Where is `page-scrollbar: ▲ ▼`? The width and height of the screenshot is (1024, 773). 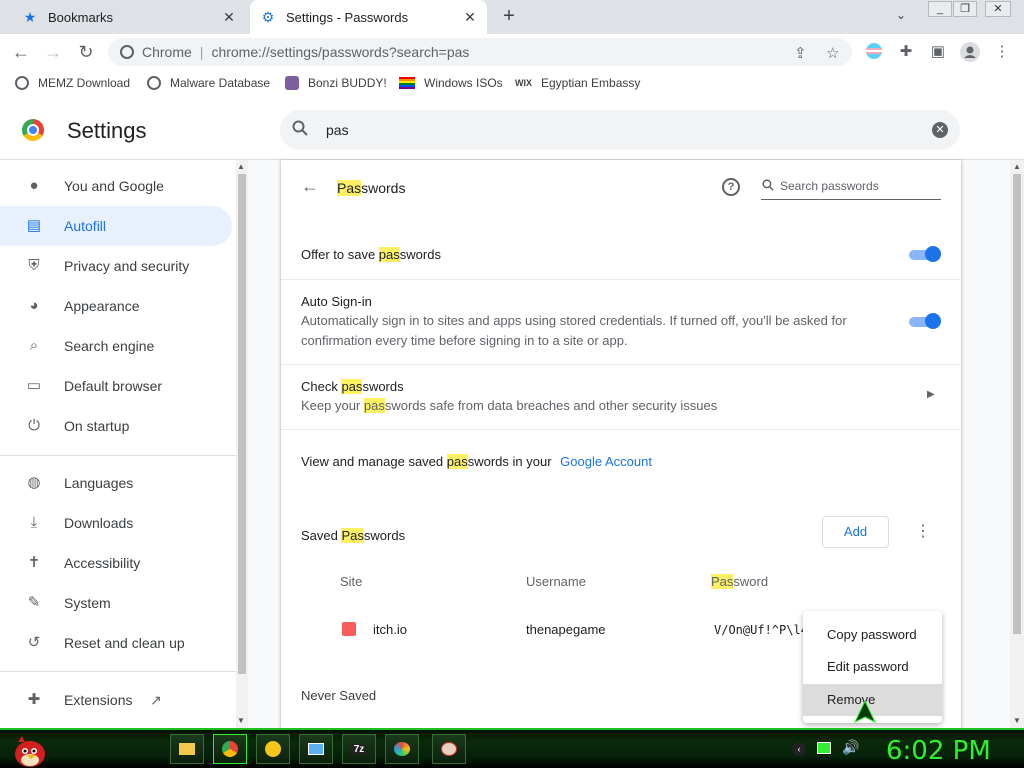 page-scrollbar: ▲ ▼ is located at coordinates (1017, 444).